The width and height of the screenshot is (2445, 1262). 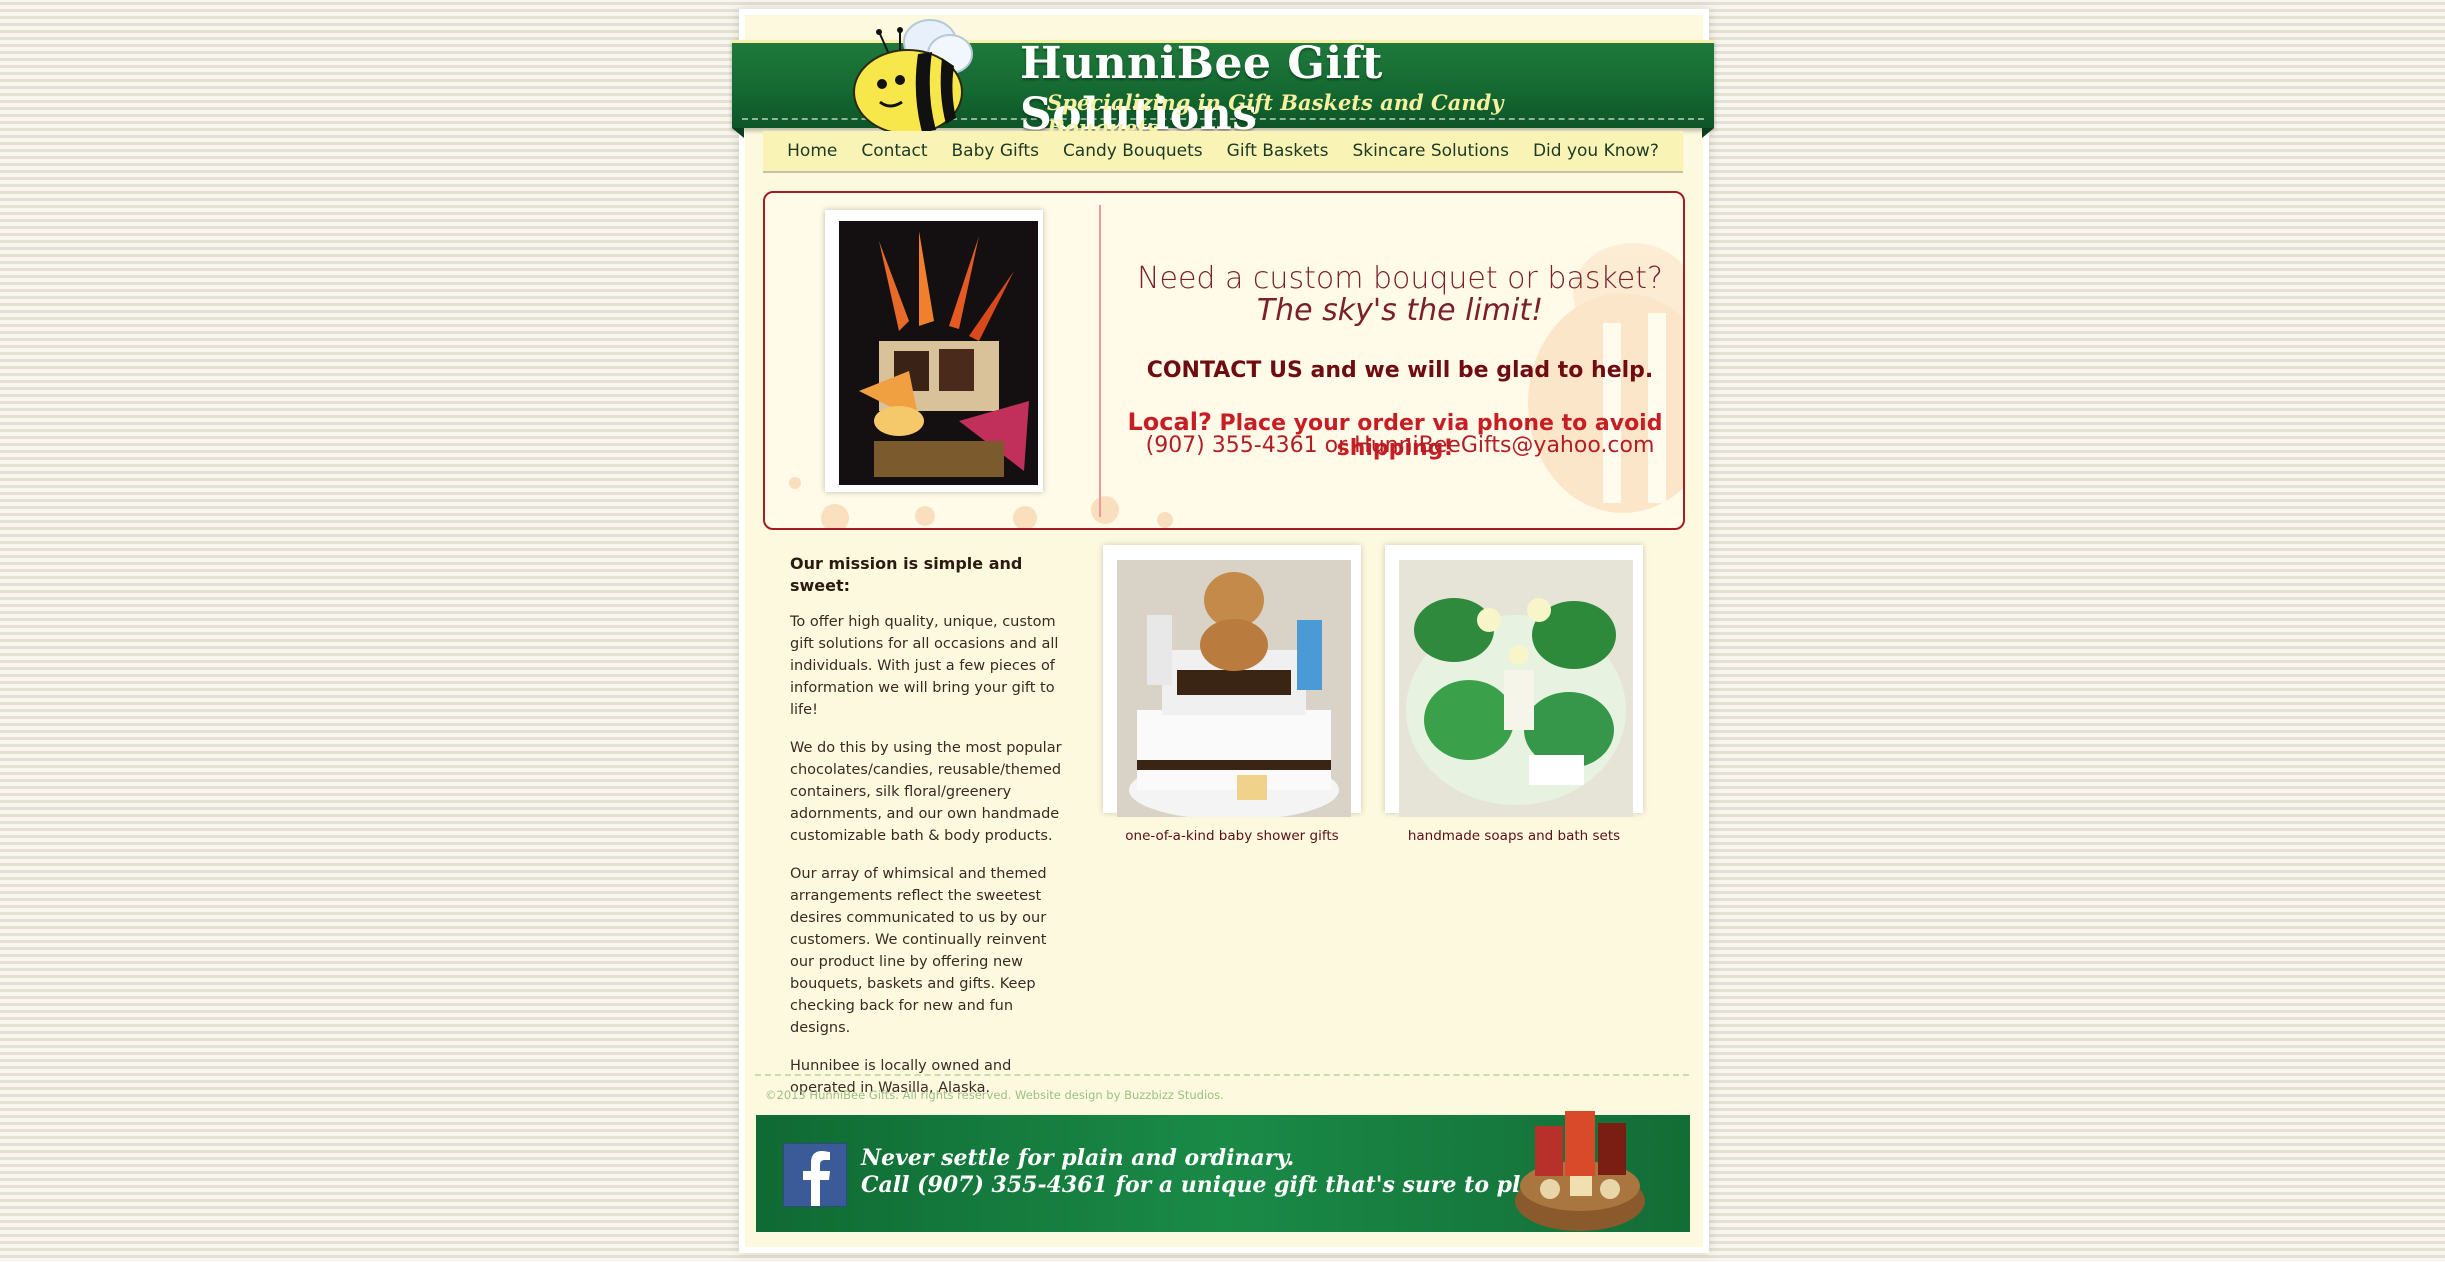 I want to click on nav-item-gift-baskets: Gift Baskets, so click(x=1278, y=151).